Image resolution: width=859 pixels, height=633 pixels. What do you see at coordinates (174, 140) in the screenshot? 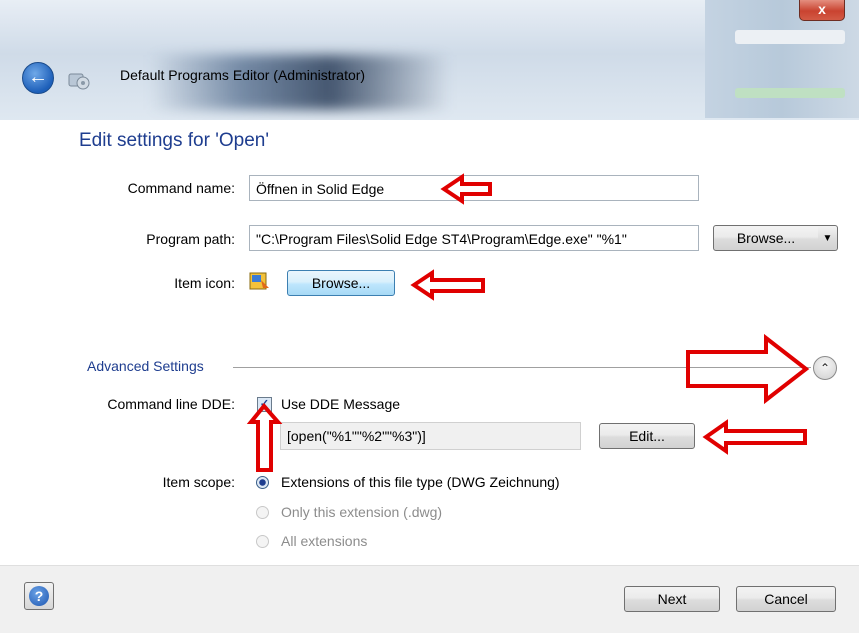
I see `page-title: Edit settings for 'Open'` at bounding box center [174, 140].